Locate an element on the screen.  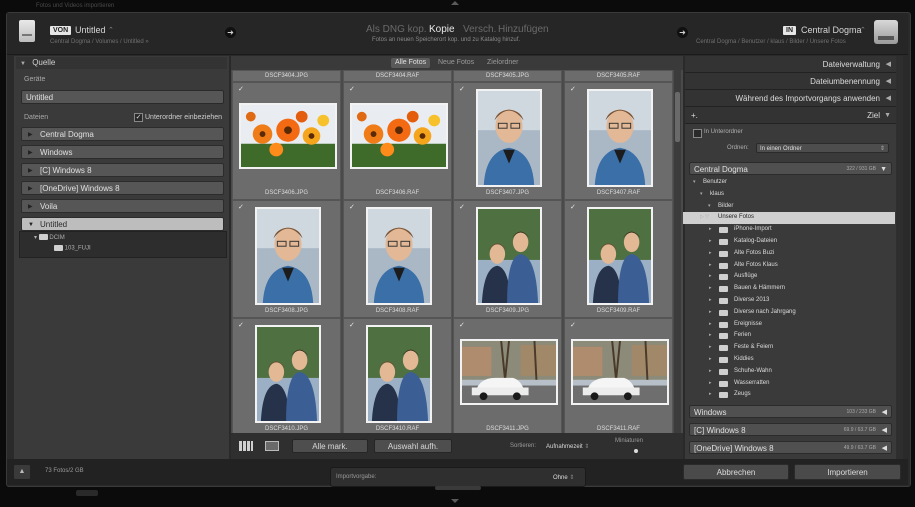
dest-drive-row: Central Dogma 322 / 931 GB ▼ is located at coordinates (790, 168).